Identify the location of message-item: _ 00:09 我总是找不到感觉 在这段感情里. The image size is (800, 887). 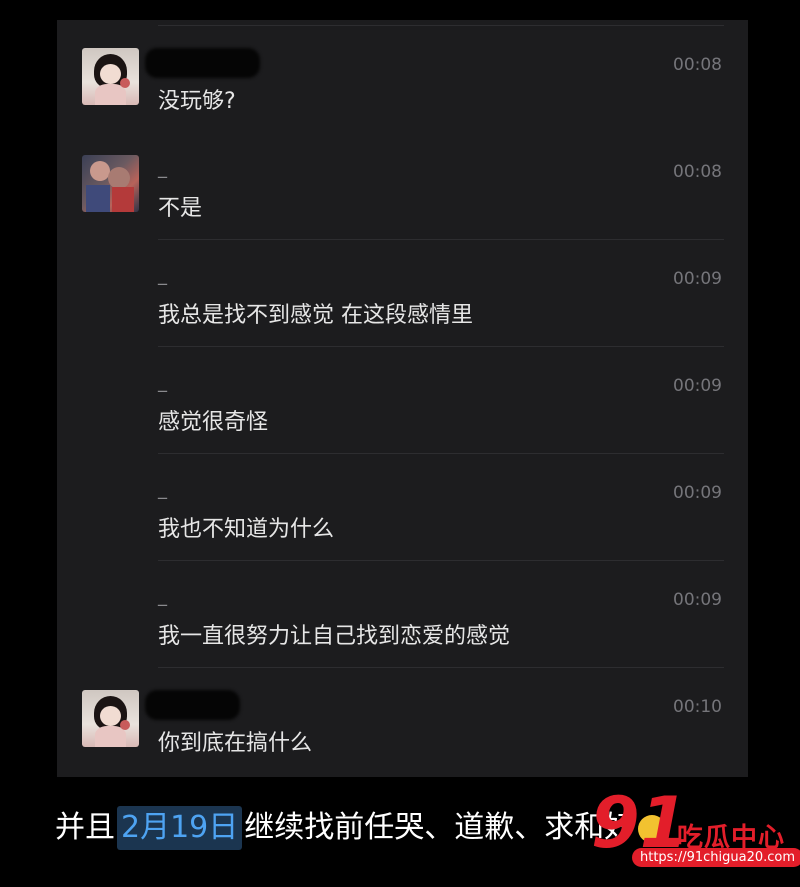
(402, 292).